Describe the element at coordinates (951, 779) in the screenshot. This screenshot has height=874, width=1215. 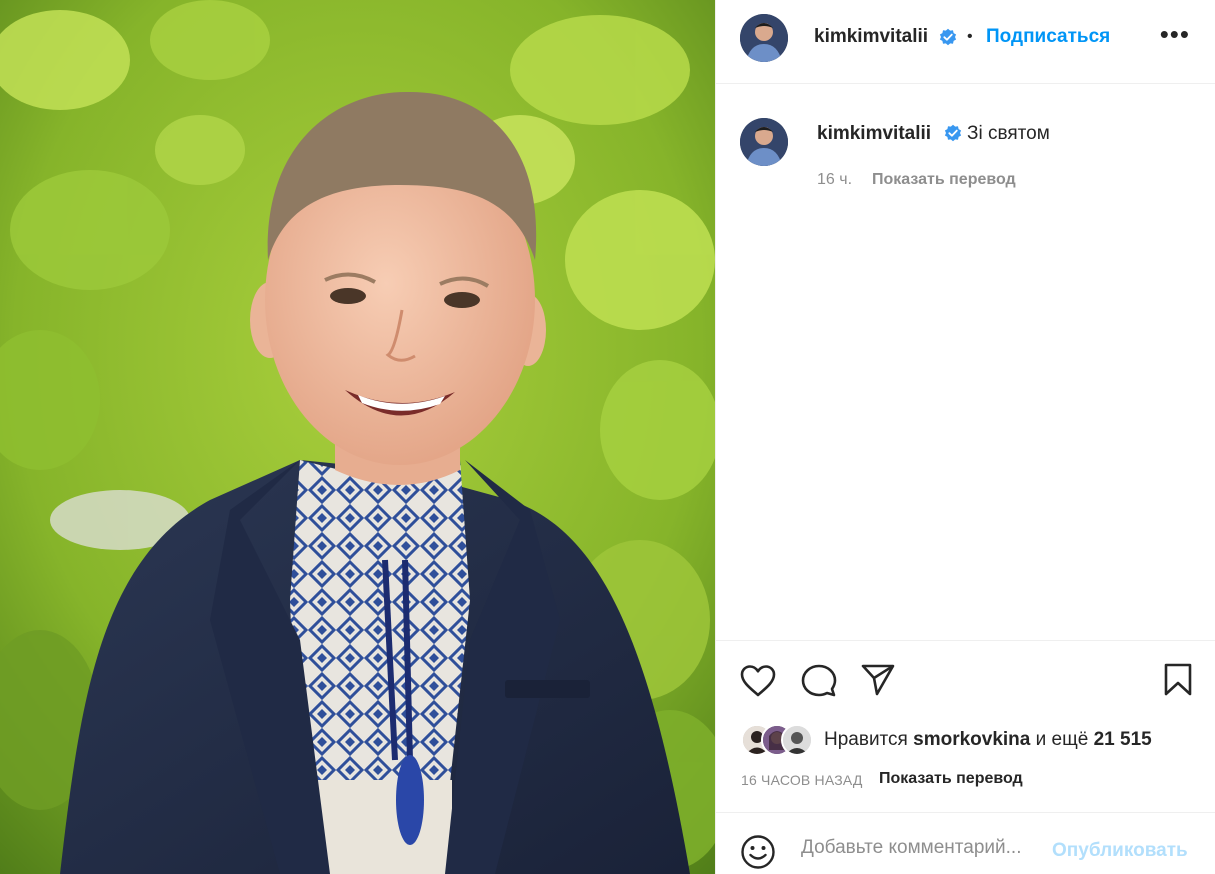
I see `post-translate-link: Показать перевод` at that location.